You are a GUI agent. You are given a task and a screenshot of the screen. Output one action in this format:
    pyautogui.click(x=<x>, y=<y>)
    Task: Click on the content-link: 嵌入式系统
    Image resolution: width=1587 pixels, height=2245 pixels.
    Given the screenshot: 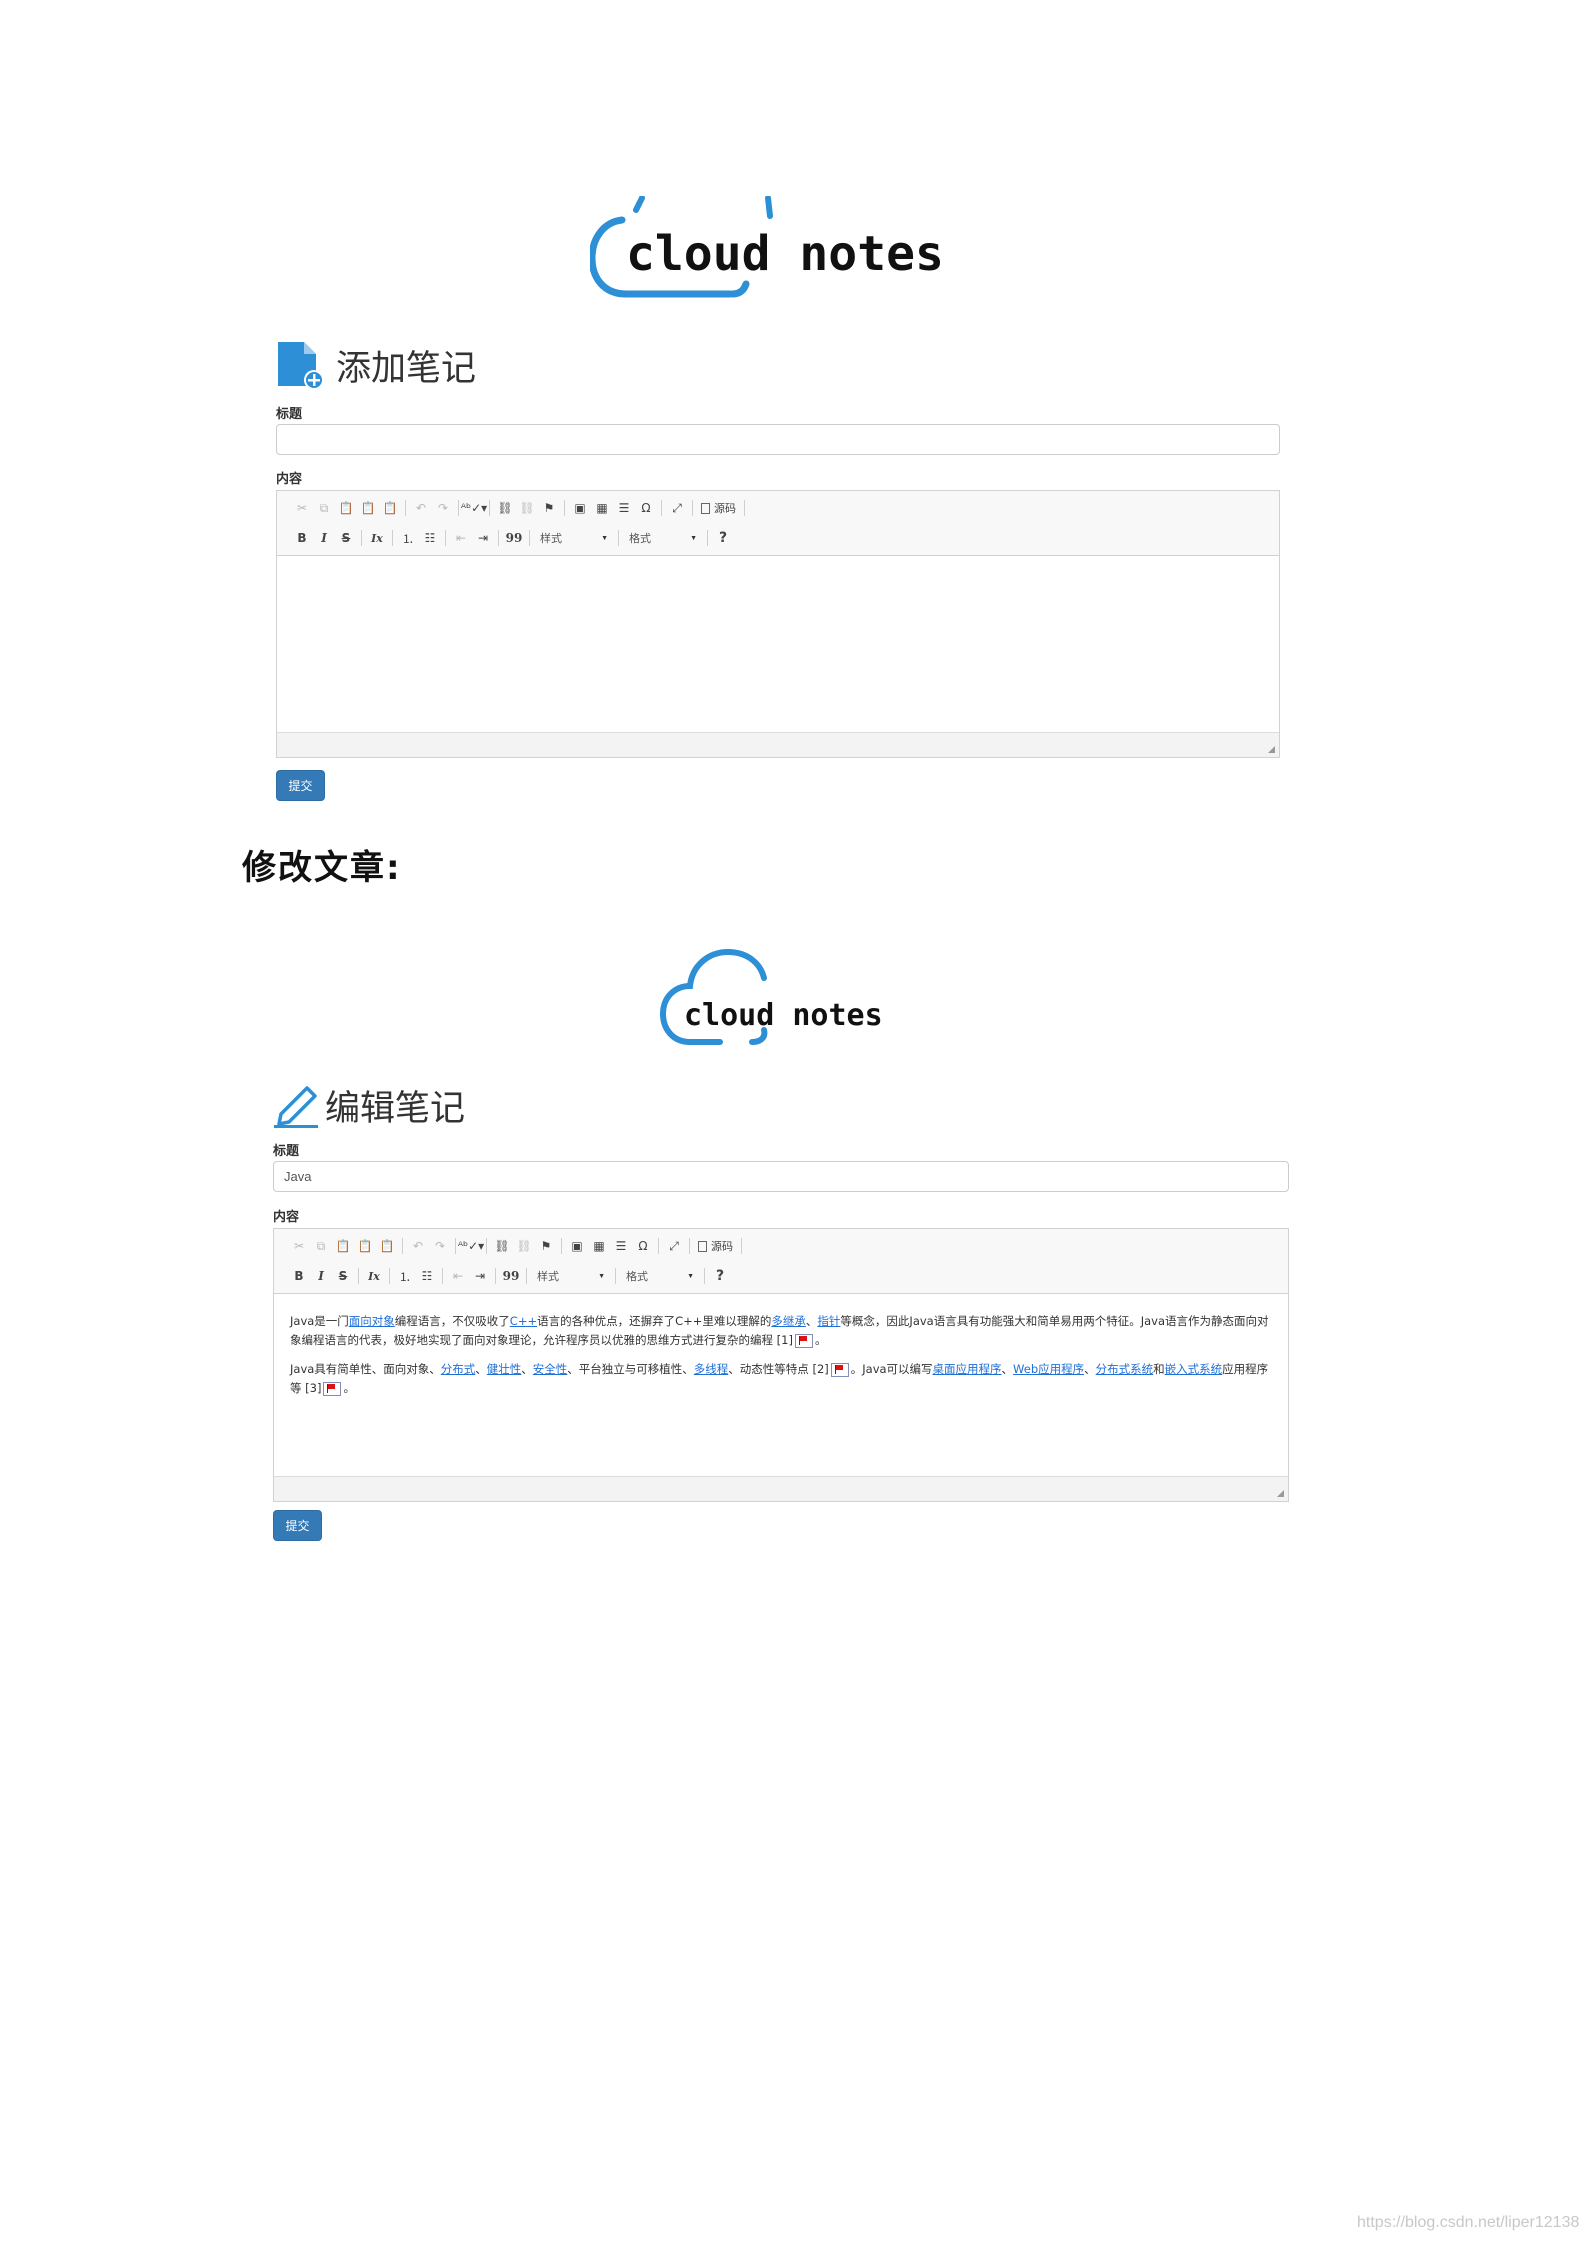 What is the action you would take?
    pyautogui.click(x=1194, y=1369)
    